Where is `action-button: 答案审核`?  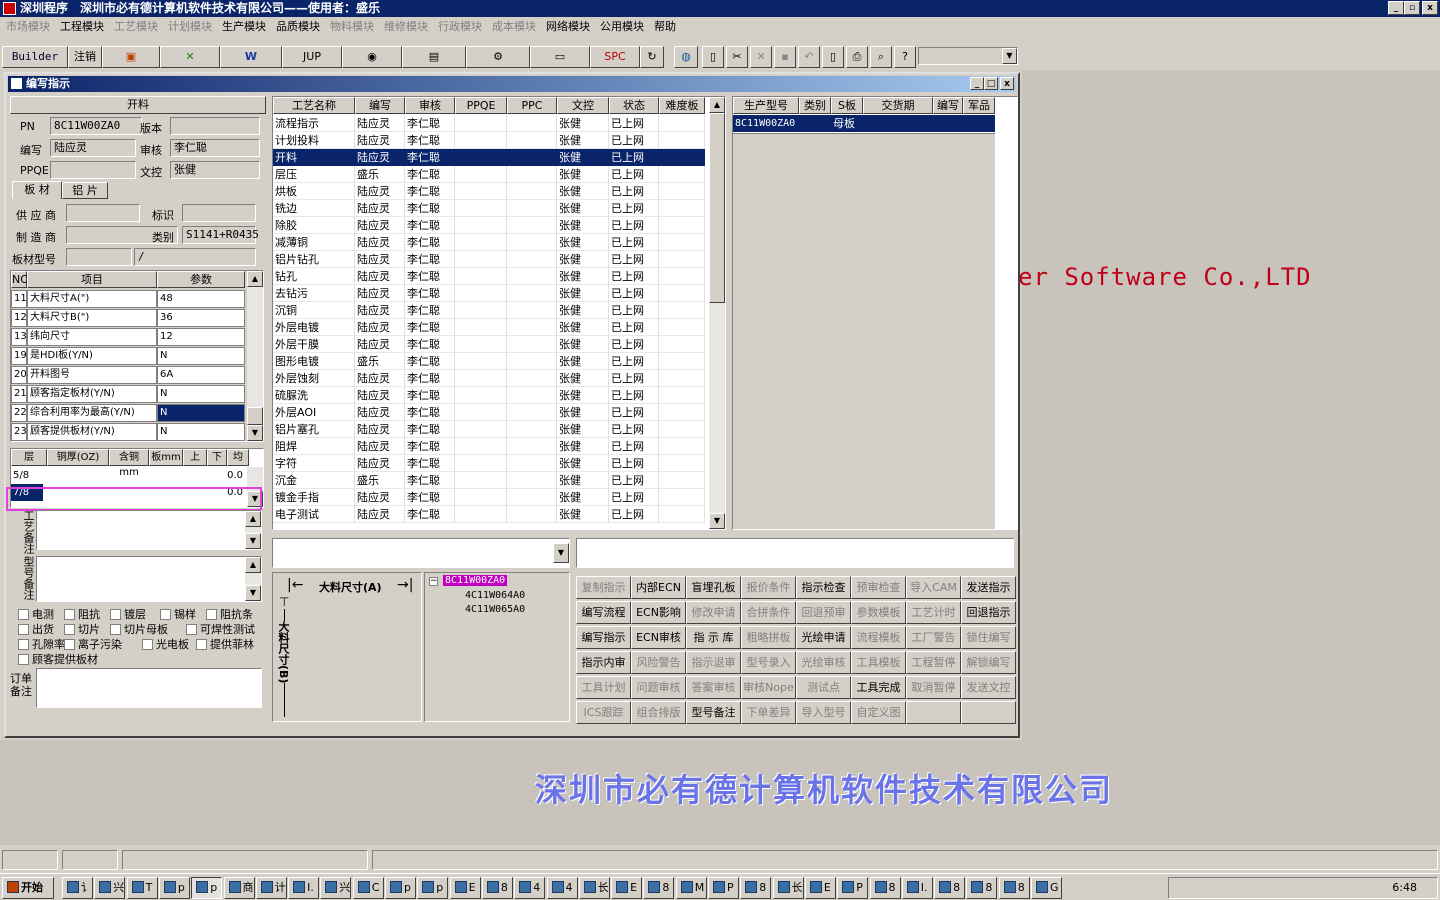
action-button: 答案审核 is located at coordinates (713, 687).